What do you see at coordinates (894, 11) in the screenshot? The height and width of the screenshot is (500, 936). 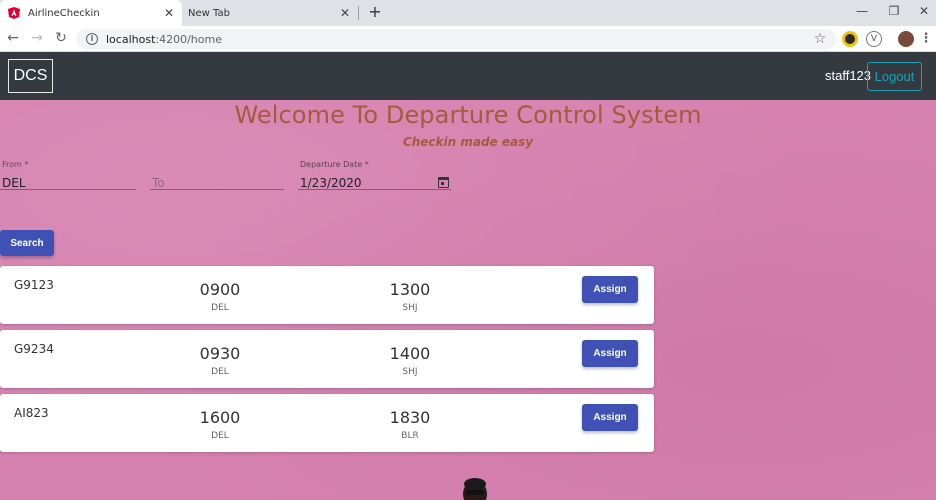 I see `restore-icon: ❐` at bounding box center [894, 11].